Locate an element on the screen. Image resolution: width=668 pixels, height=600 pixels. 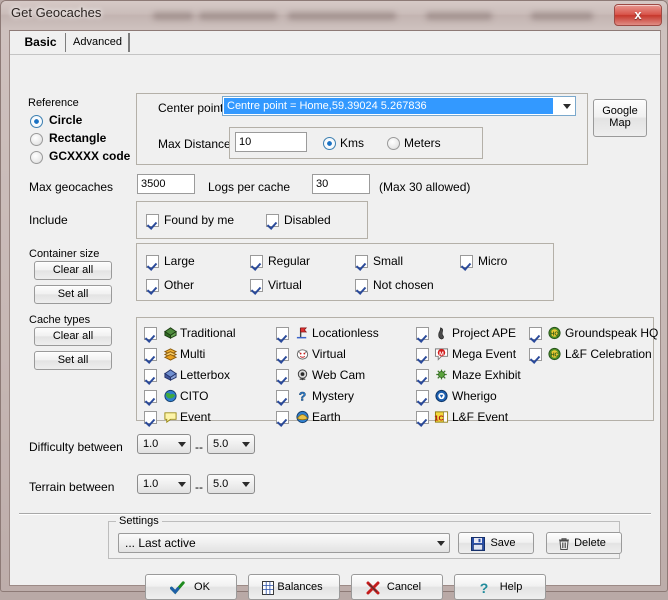
radio-kms is located at coordinates (329, 143).